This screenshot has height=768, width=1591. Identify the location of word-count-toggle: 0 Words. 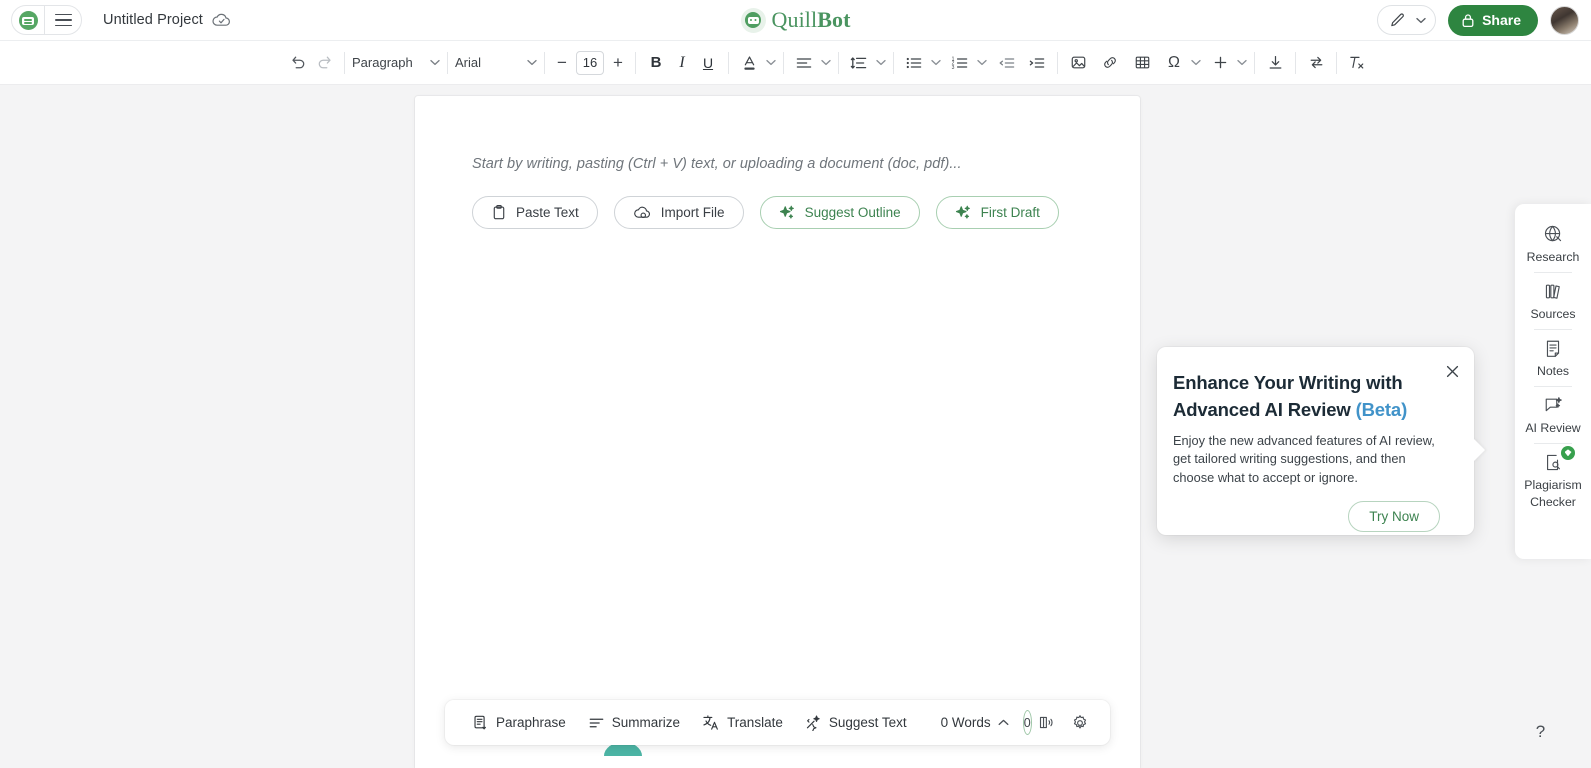
(970, 722).